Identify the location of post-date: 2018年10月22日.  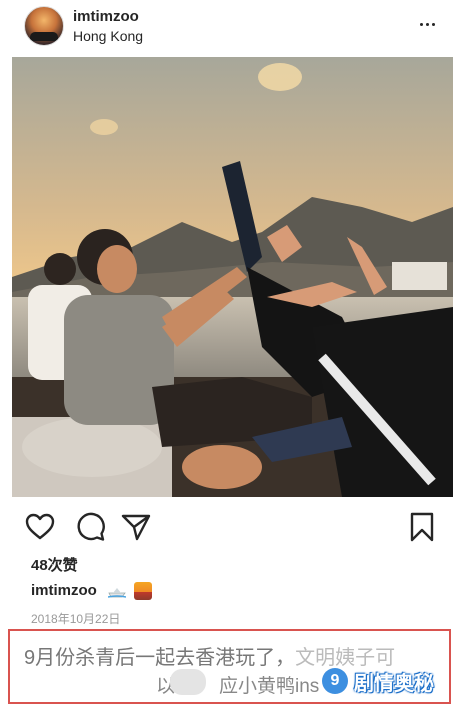
(76, 619).